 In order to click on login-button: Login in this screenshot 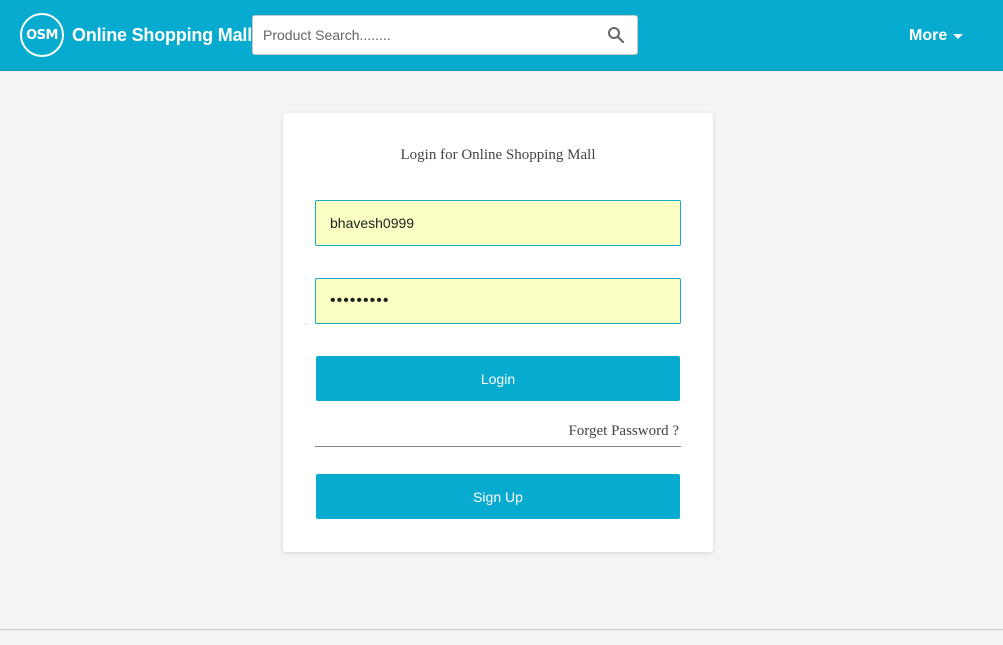, I will do `click(498, 378)`.